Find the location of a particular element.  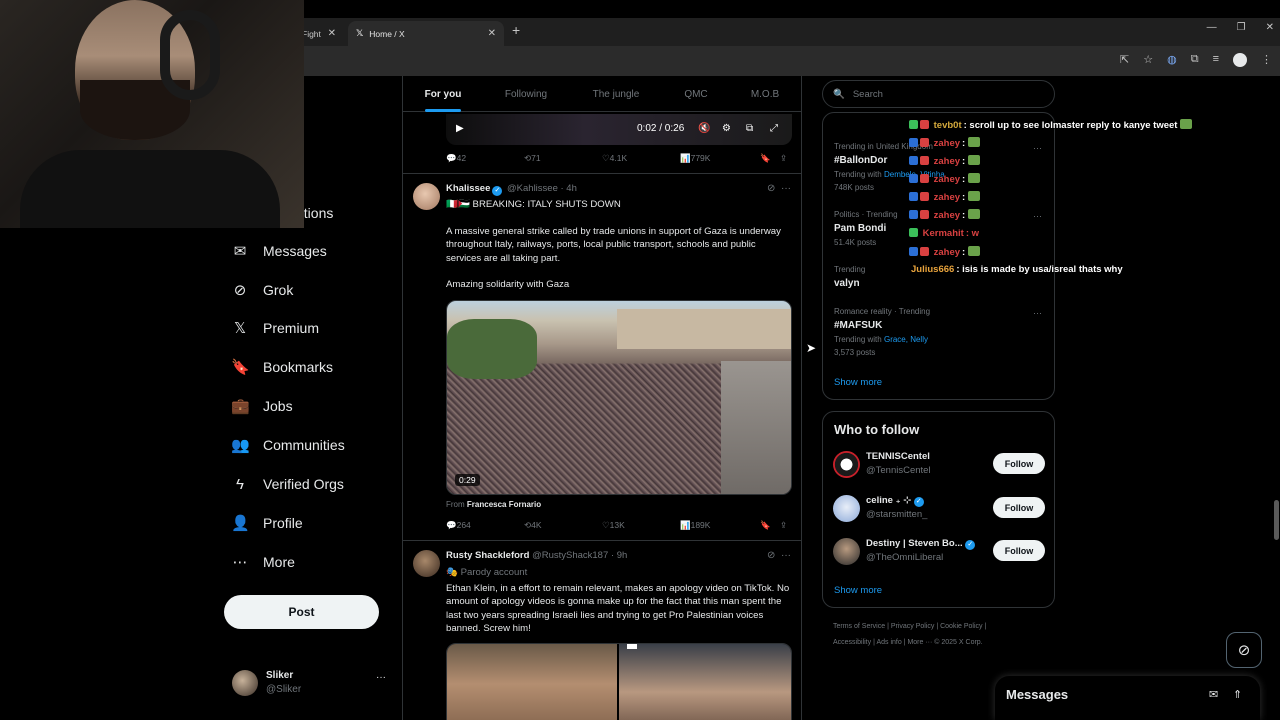

tweet-image-right is located at coordinates (705, 682).